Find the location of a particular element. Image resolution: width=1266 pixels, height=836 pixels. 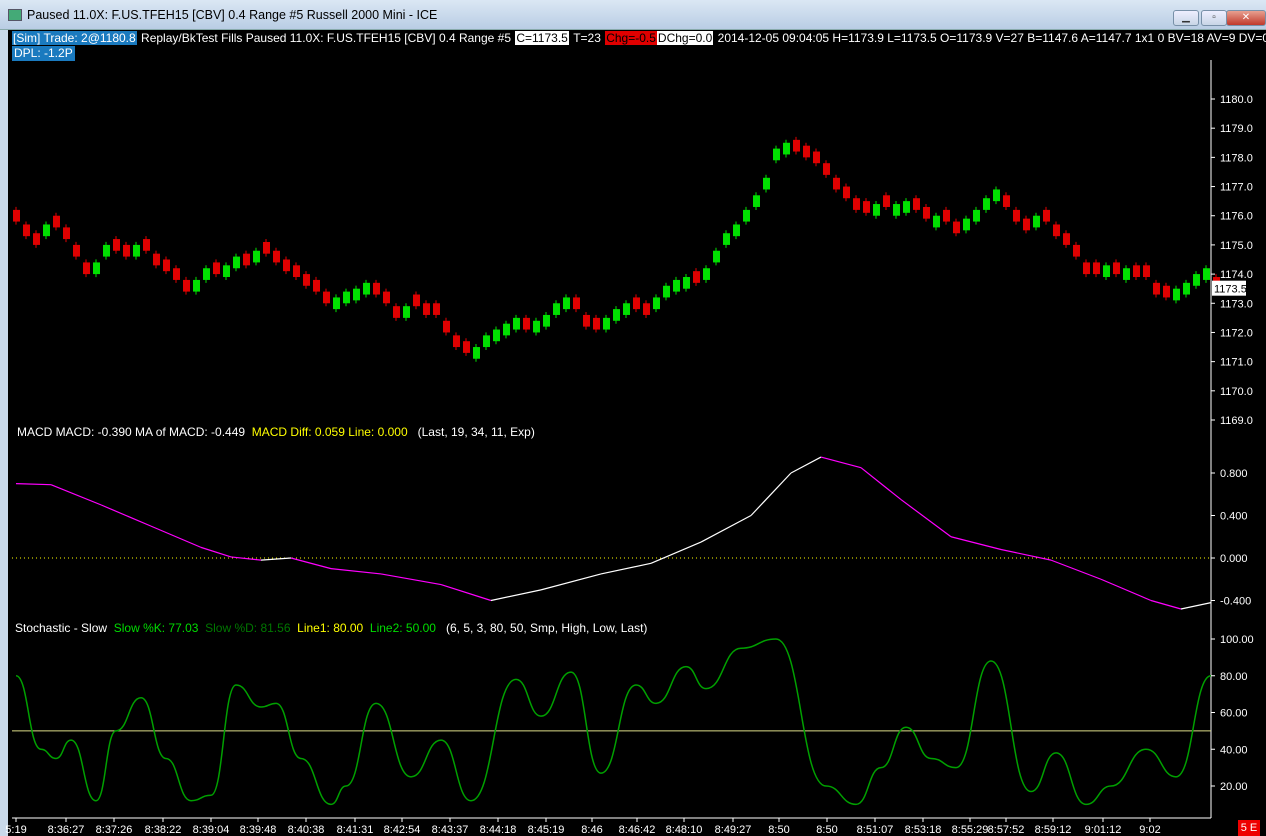

stoch-name: Stochastic - Slow is located at coordinates (61, 628).